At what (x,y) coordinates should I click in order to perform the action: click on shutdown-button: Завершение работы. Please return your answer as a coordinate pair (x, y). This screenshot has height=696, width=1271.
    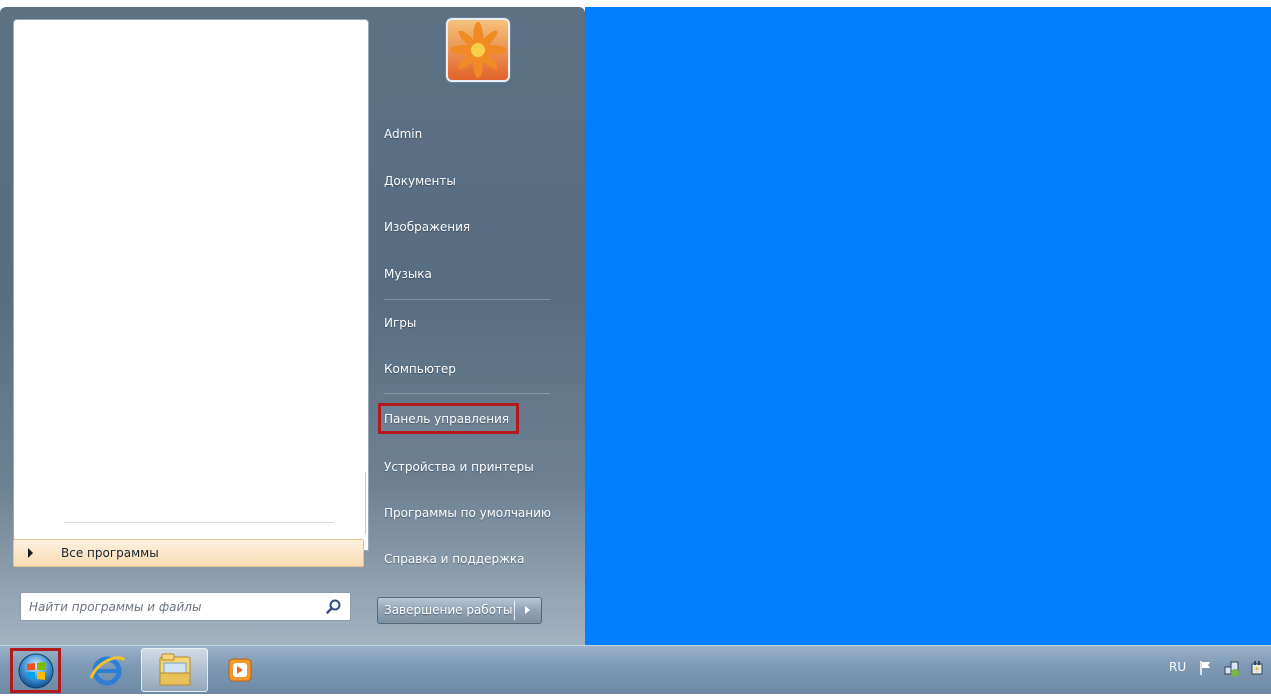
    Looking at the image, I should click on (459, 610).